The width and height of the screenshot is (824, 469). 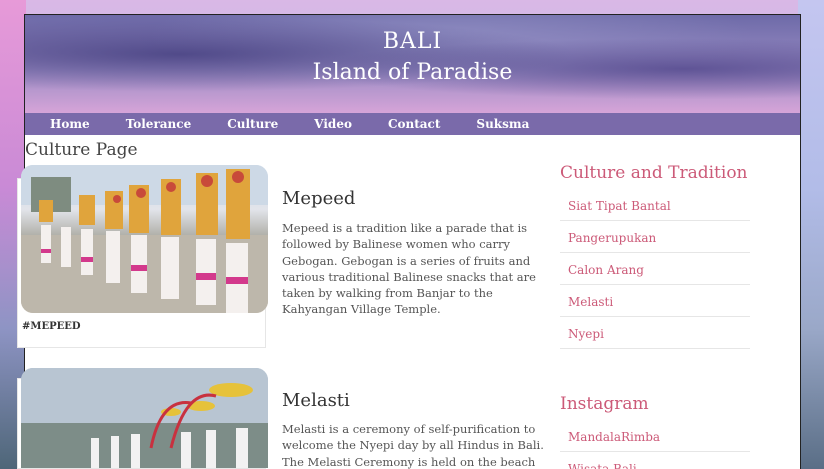 I want to click on sidebar-item-pangerupukan: Pangerupukan, so click(x=655, y=237).